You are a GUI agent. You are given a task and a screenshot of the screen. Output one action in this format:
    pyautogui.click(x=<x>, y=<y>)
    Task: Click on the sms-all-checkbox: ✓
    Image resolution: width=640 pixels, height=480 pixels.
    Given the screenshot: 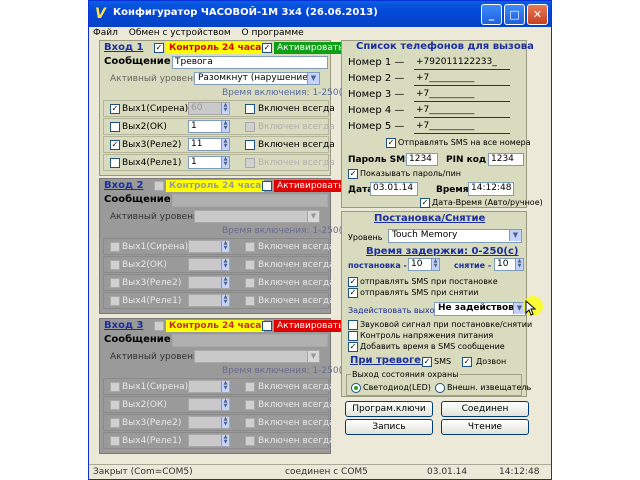 What is the action you would take?
    pyautogui.click(x=391, y=143)
    